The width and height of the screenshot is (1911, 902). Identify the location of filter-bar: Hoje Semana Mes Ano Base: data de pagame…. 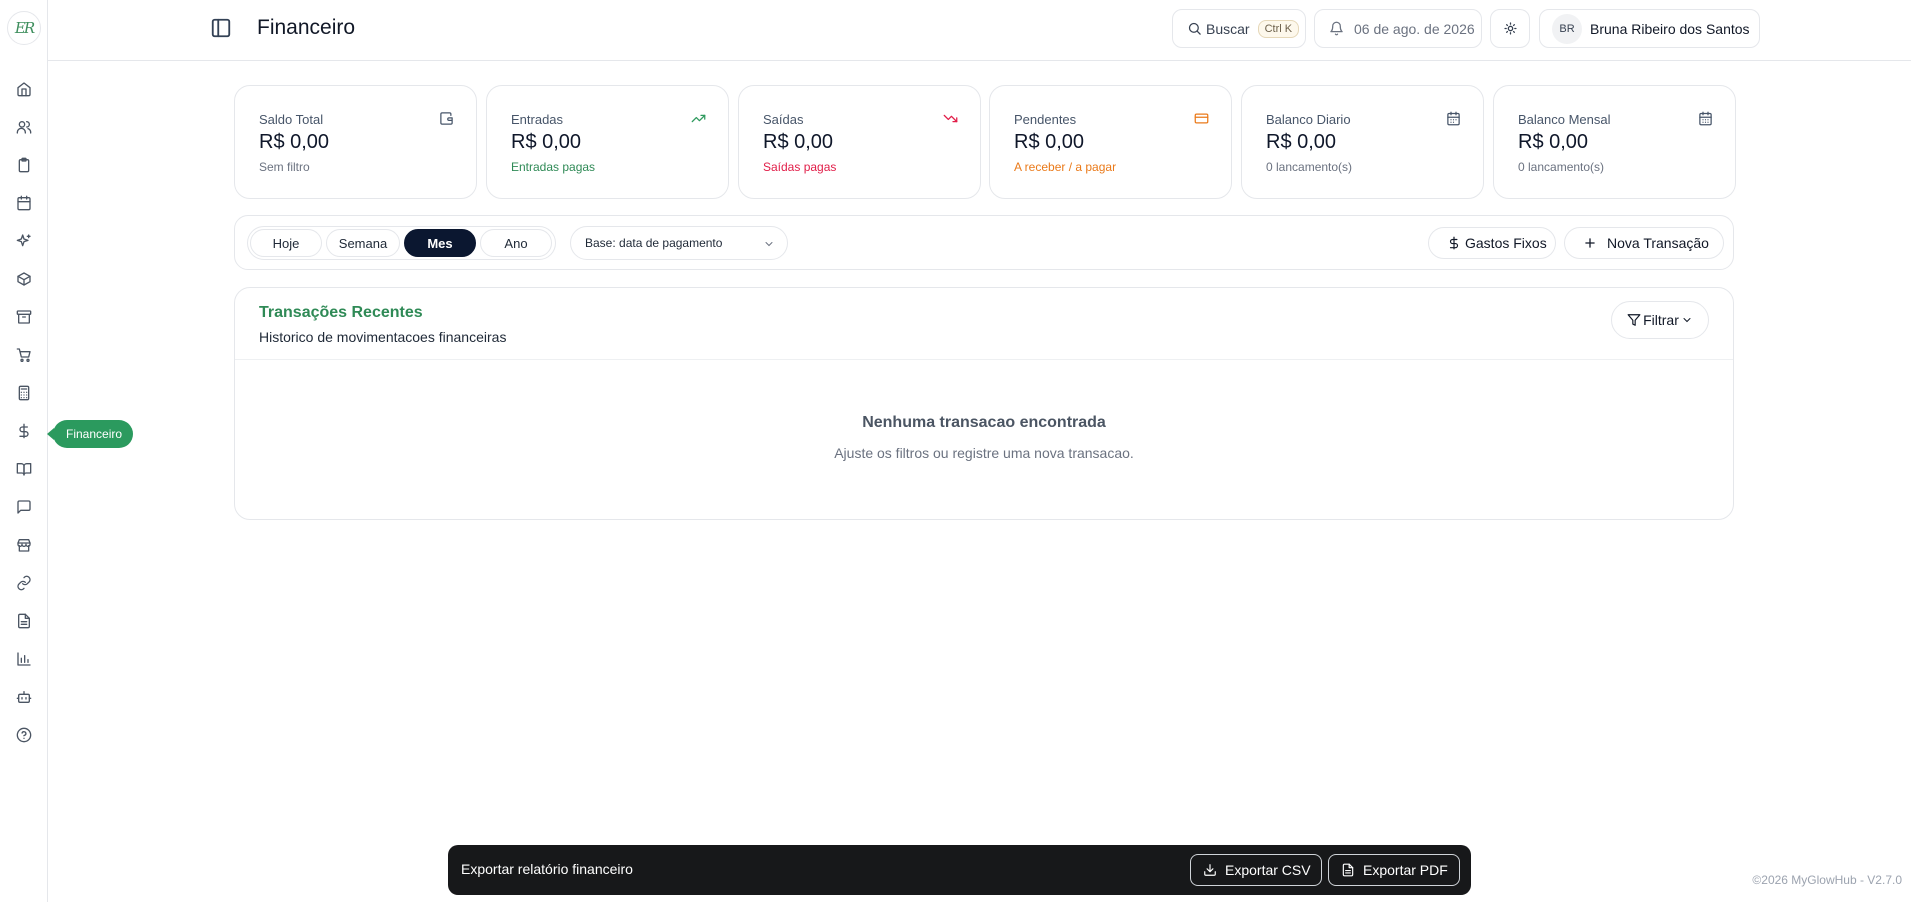
(984, 242).